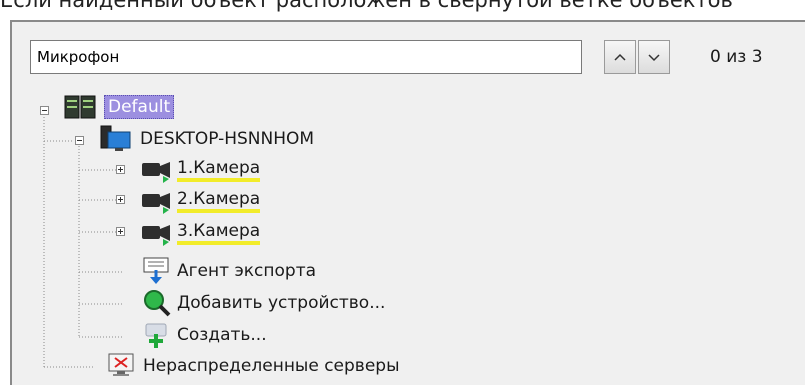  Describe the element at coordinates (121, 364) in the screenshot. I see `monitor-x-icon` at that location.